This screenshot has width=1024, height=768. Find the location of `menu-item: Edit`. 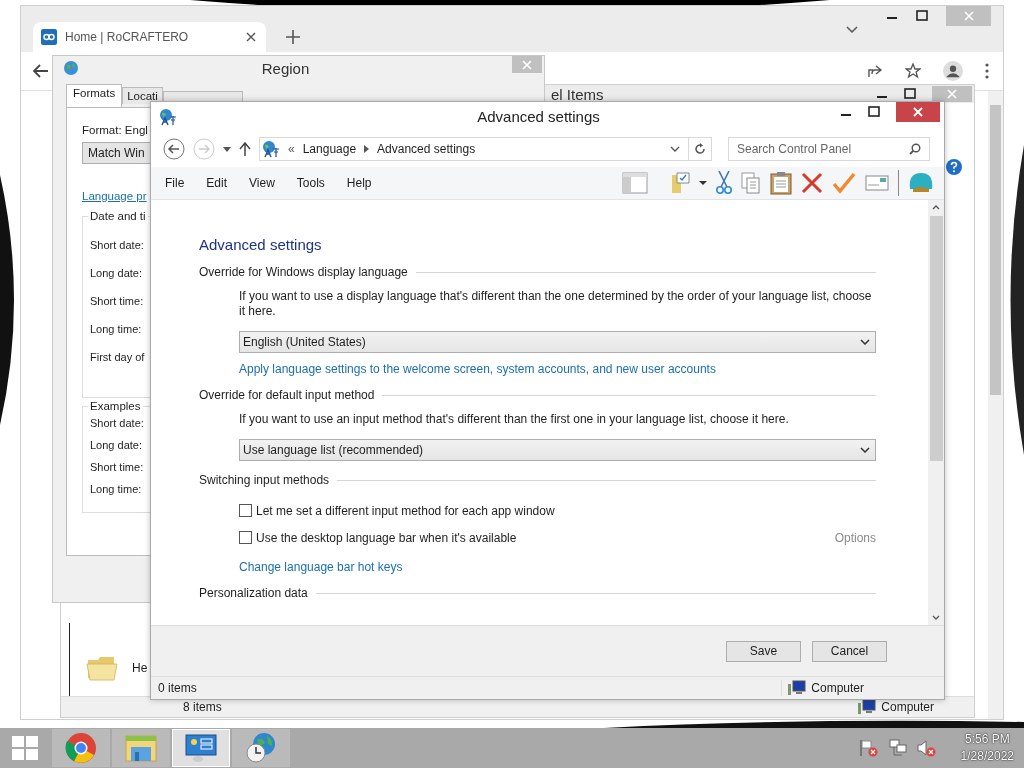

menu-item: Edit is located at coordinates (217, 183).